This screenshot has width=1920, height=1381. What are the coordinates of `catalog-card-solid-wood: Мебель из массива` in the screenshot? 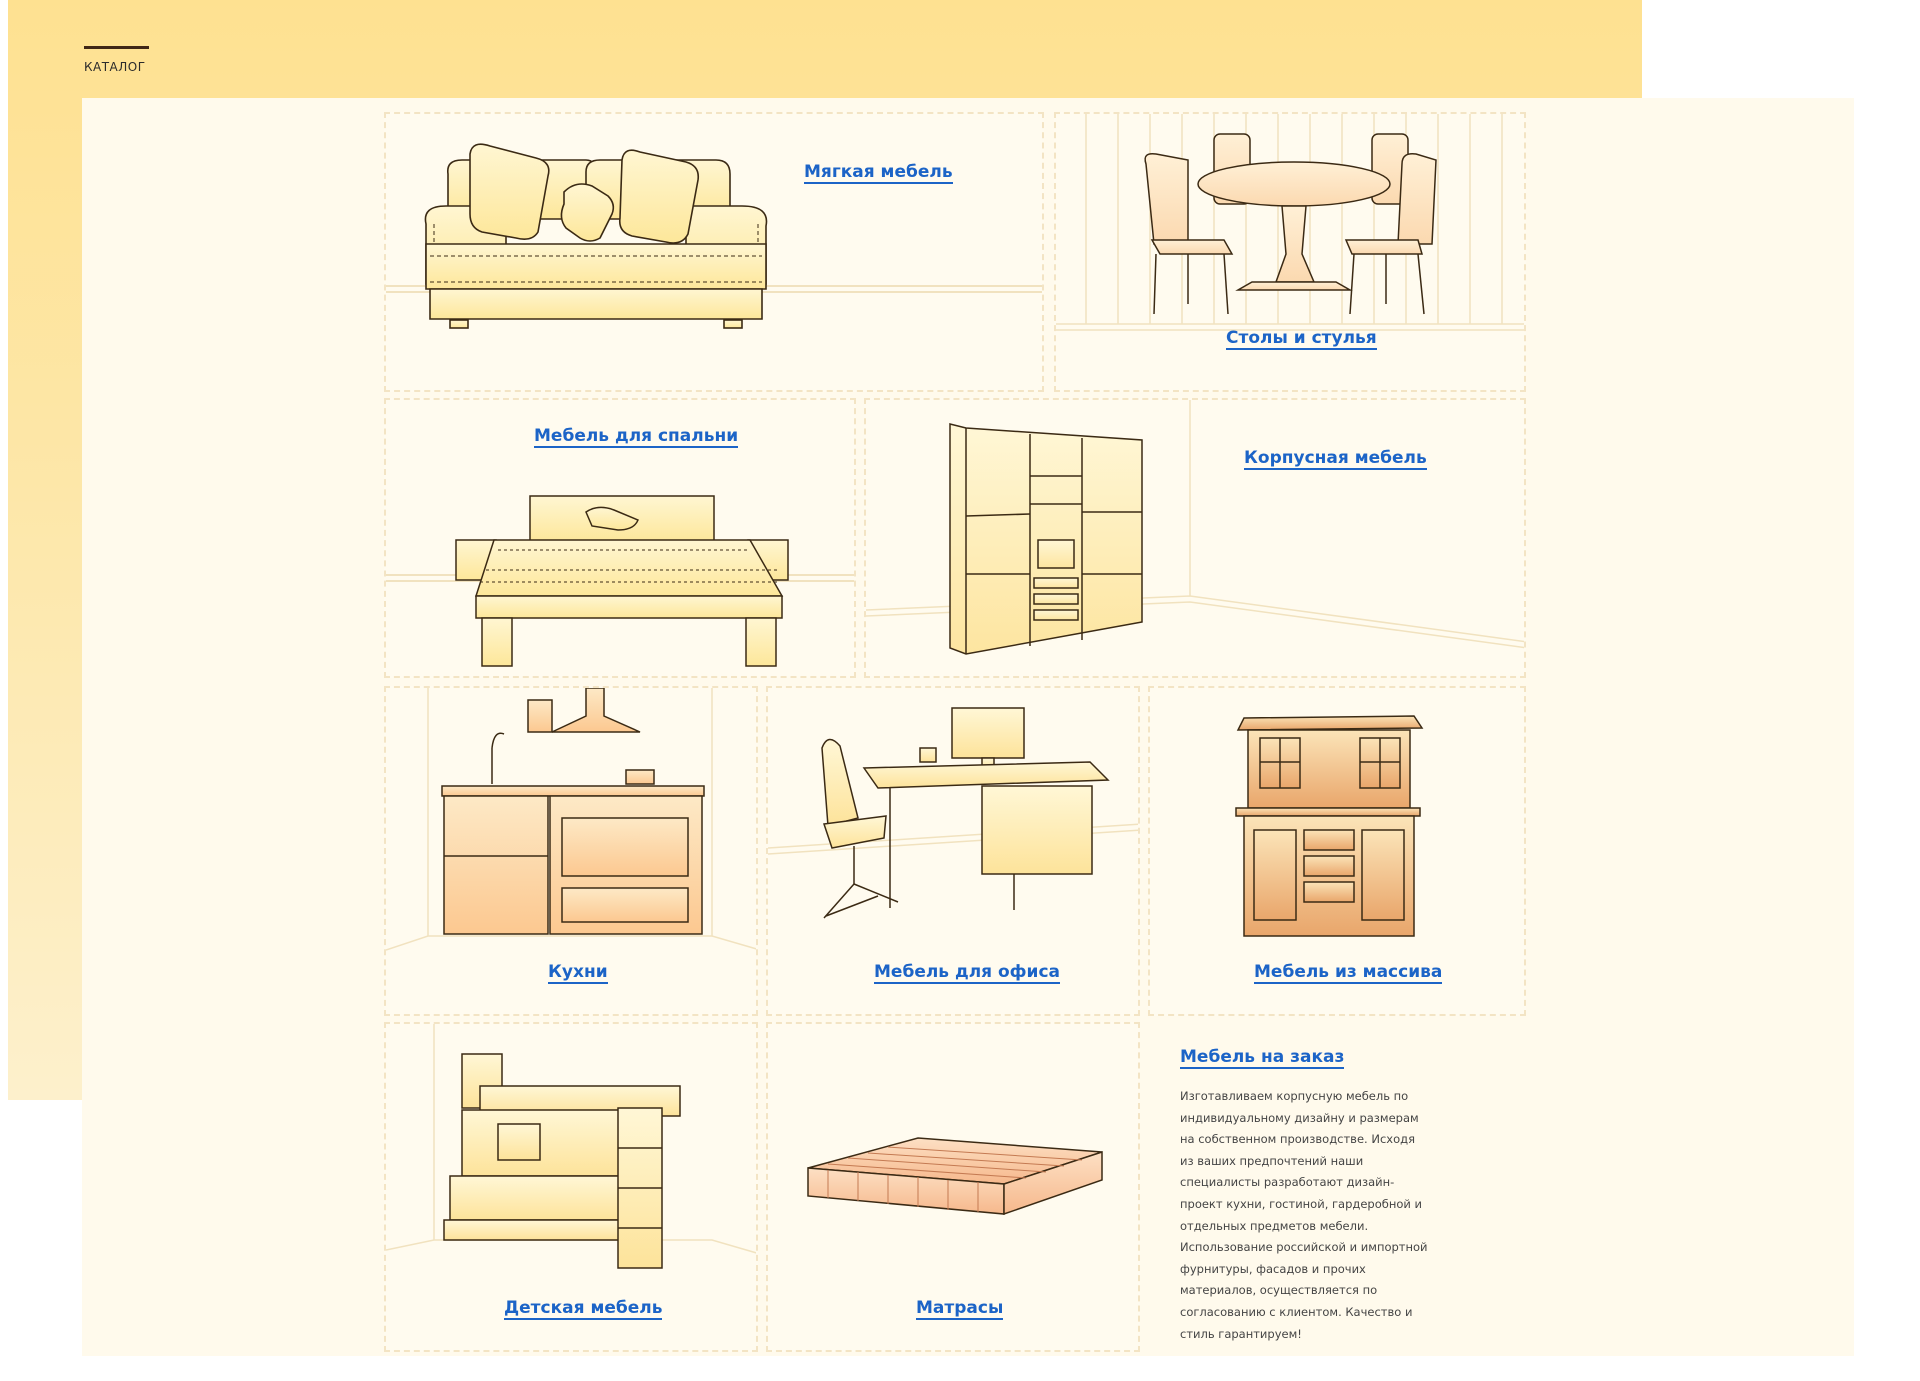 It's located at (1337, 851).